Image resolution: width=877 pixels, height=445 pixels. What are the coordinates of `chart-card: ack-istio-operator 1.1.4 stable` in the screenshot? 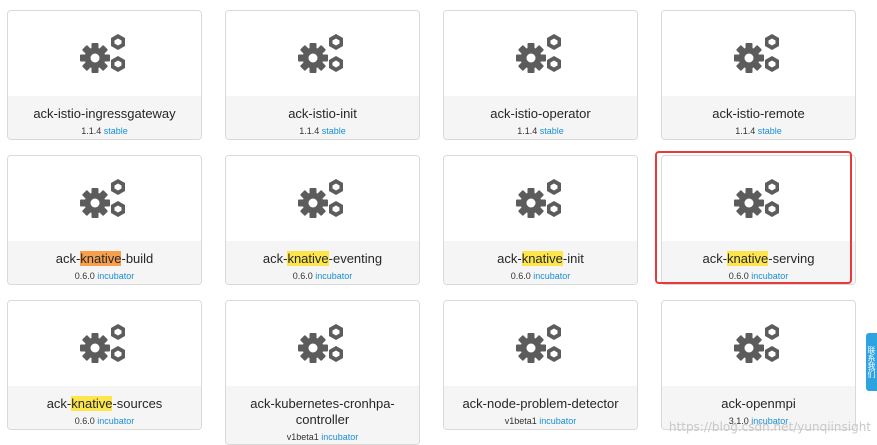 It's located at (540, 75).